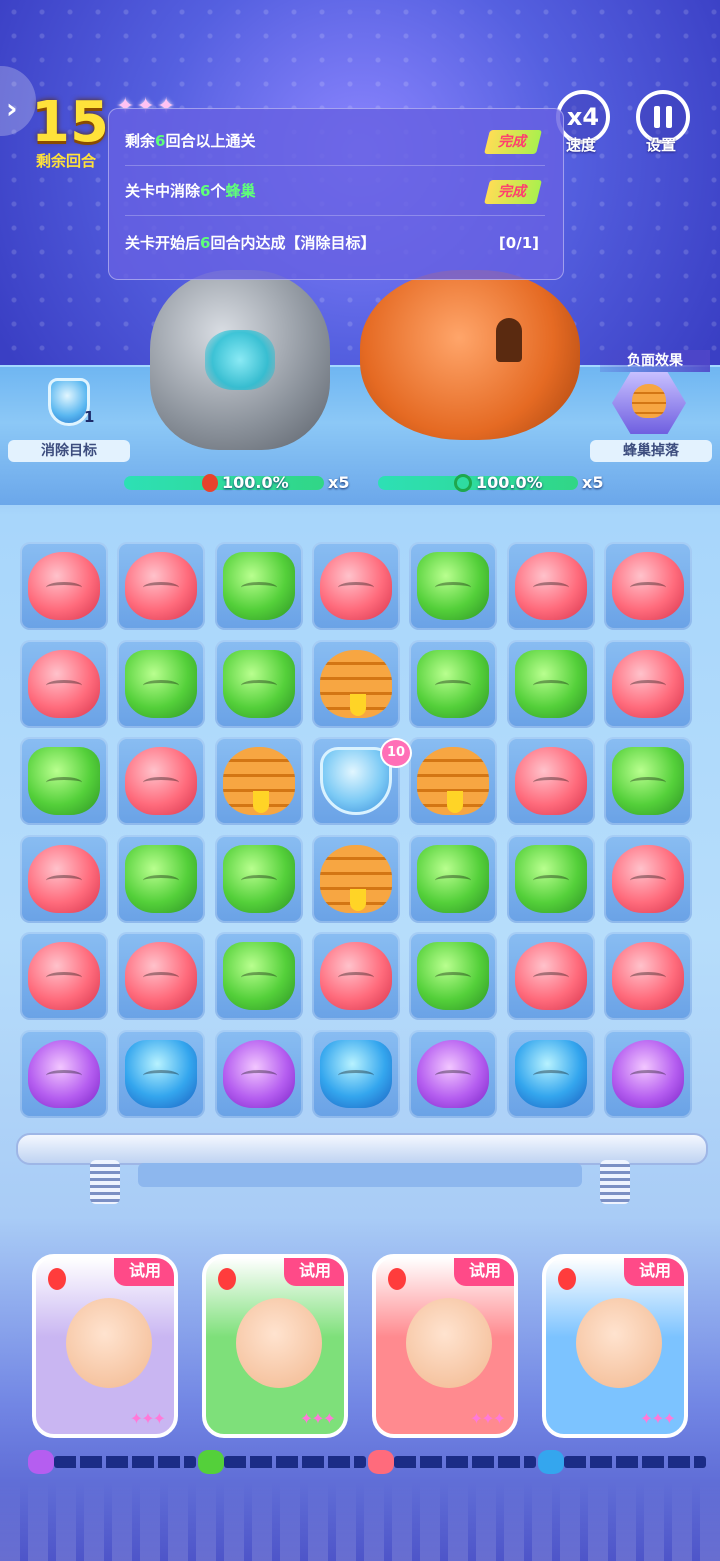 This screenshot has height=1561, width=720. Describe the element at coordinates (513, 142) in the screenshot. I see `complete-badge: 完成` at that location.